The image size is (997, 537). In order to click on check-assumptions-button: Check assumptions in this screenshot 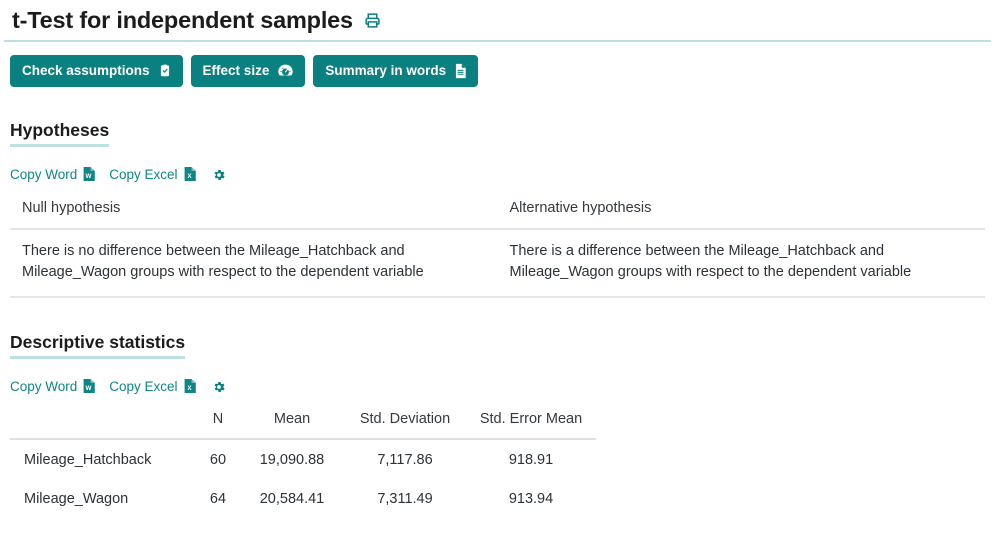, I will do `click(96, 70)`.